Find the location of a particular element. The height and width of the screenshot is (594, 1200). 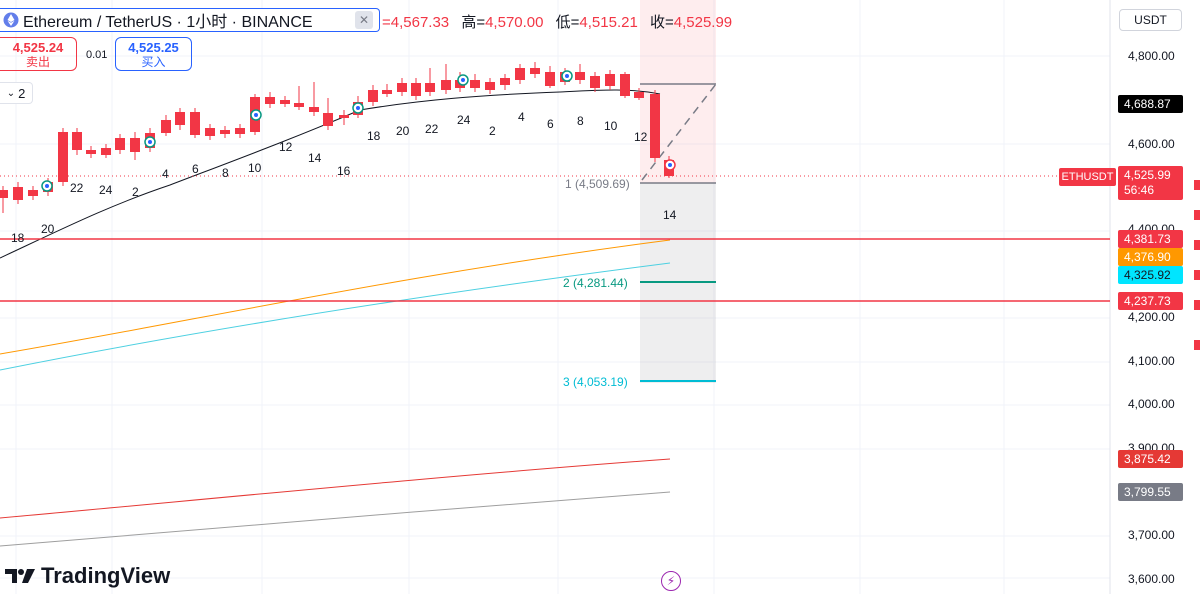

count-label: 2 is located at coordinates (492, 131).